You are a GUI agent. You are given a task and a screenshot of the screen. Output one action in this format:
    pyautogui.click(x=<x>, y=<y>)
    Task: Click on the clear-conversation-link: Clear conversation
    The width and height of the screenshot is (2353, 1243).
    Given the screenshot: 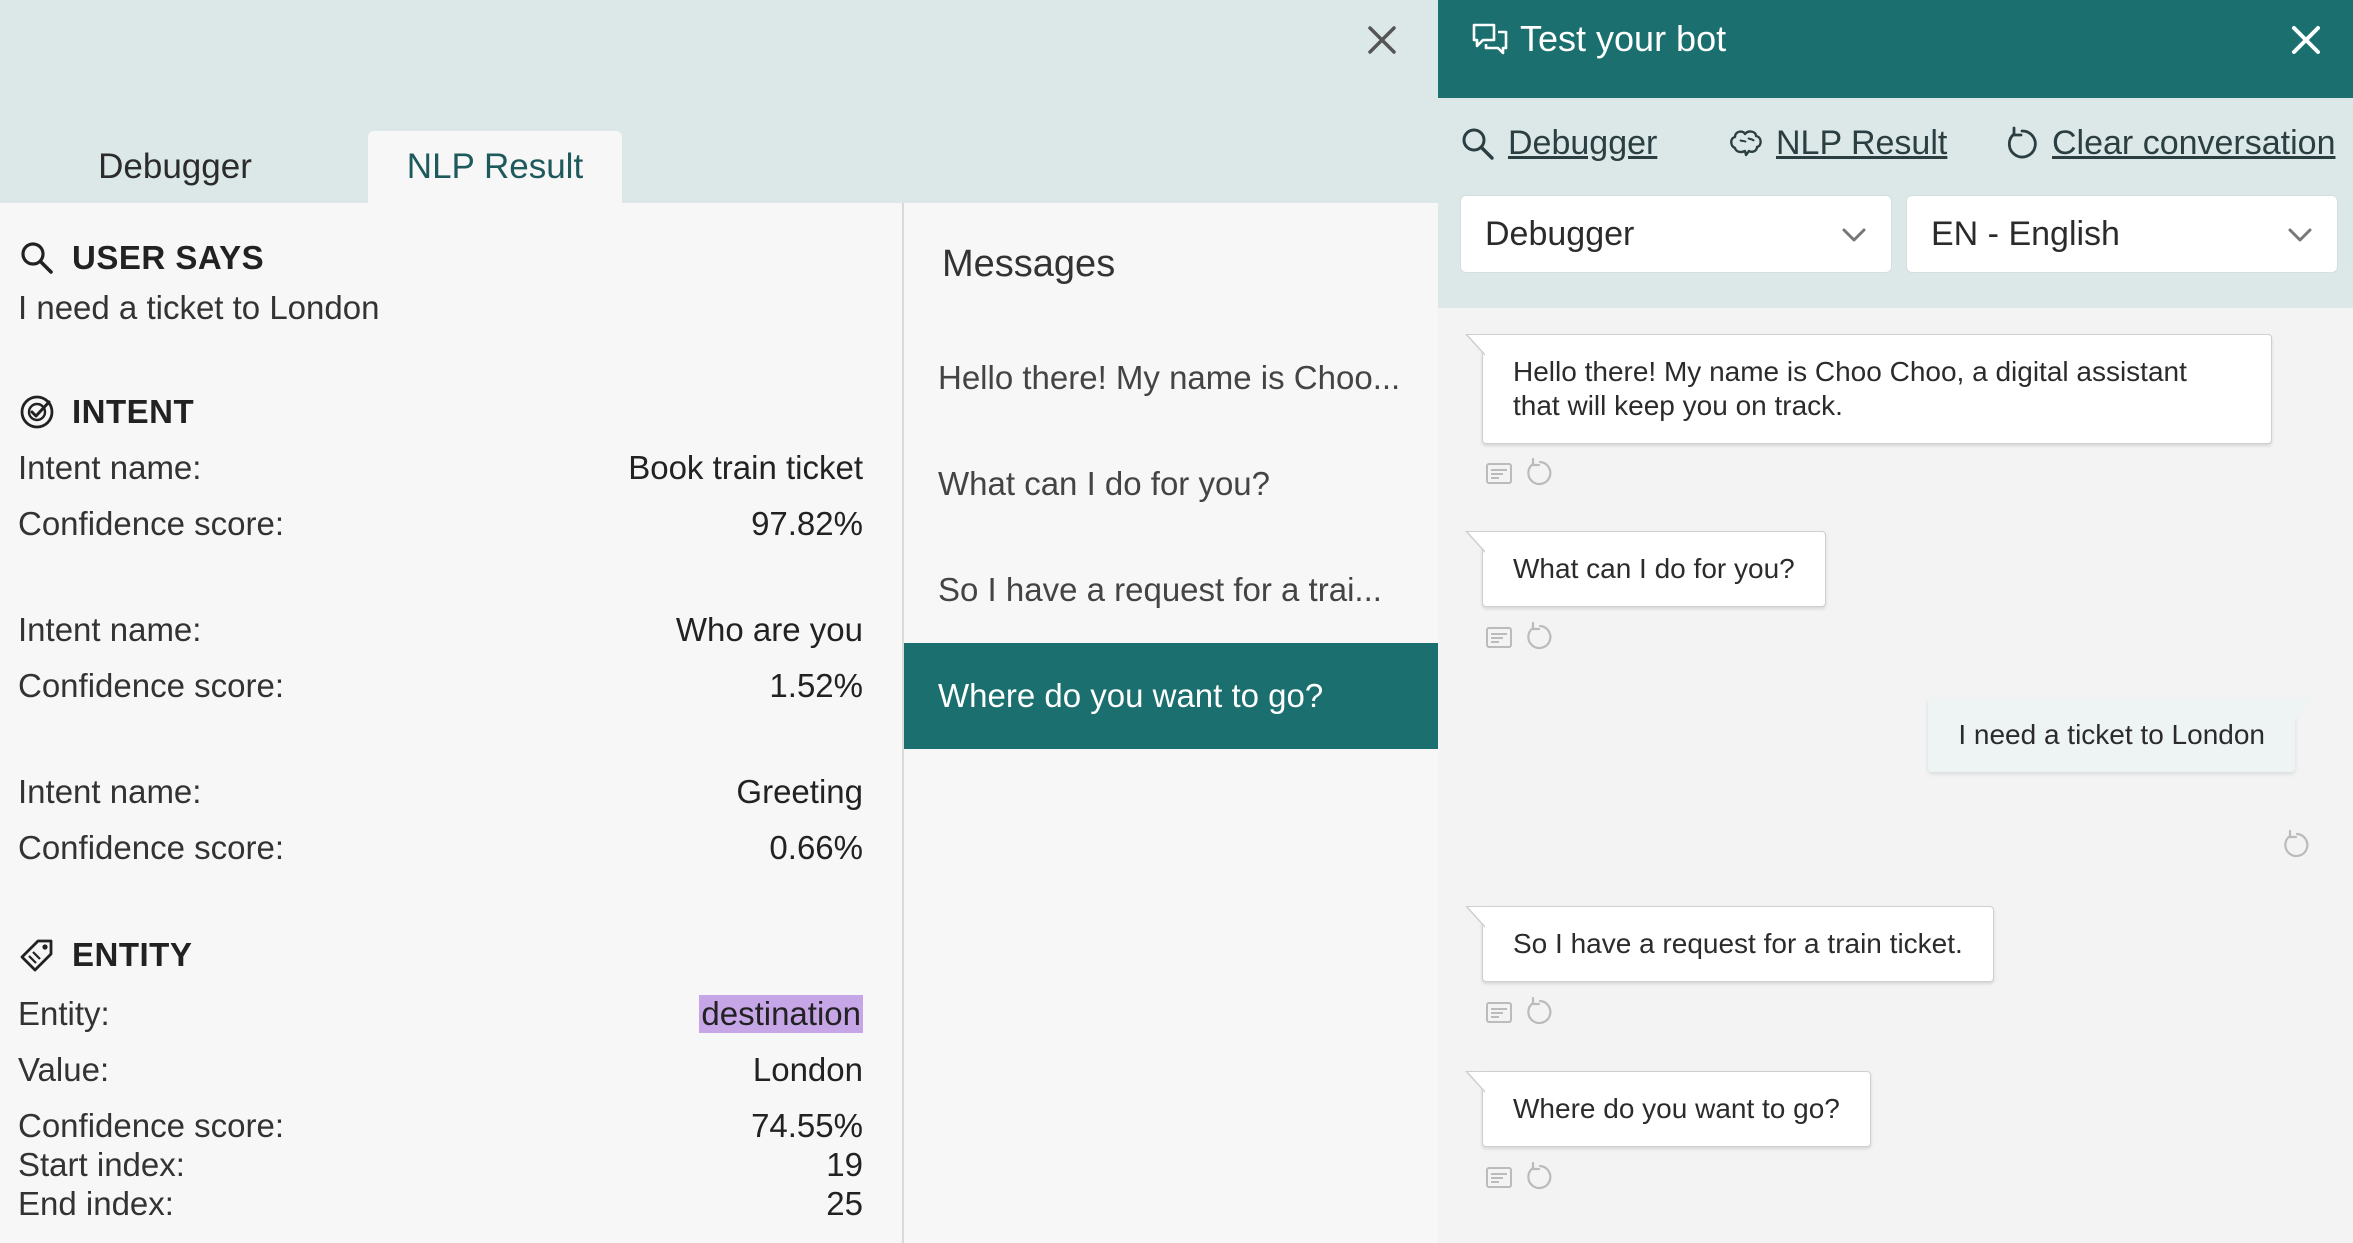 What is the action you would take?
    pyautogui.click(x=2169, y=143)
    